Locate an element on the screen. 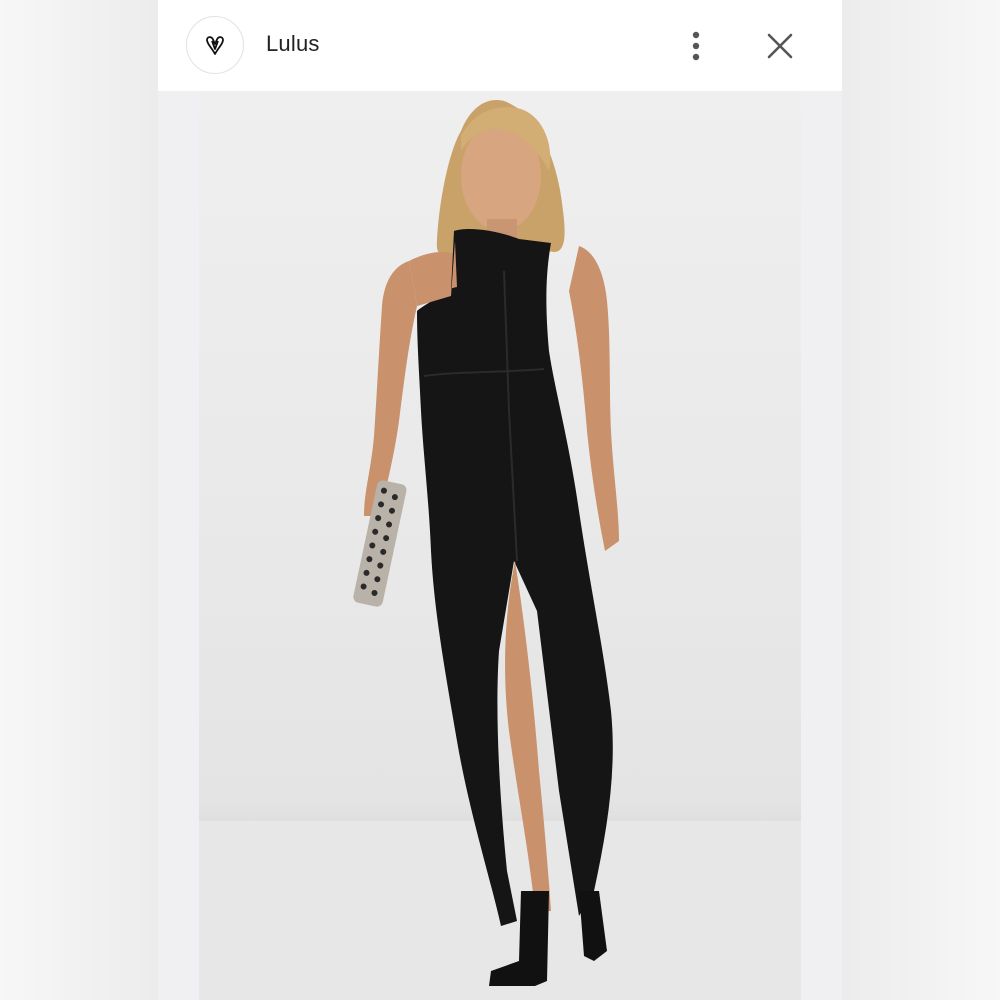 Image resolution: width=1000 pixels, height=1000 pixels. heart-logo-icon is located at coordinates (215, 45).